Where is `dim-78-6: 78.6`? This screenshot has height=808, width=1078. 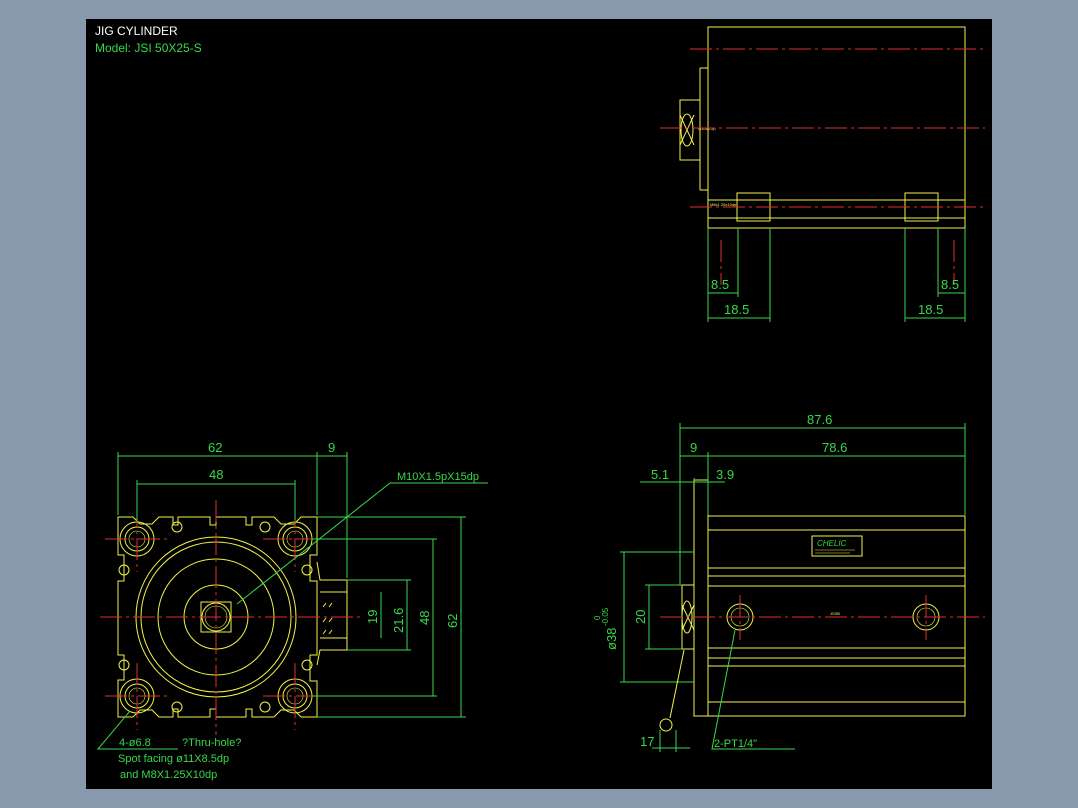 dim-78-6: 78.6 is located at coordinates (834, 447).